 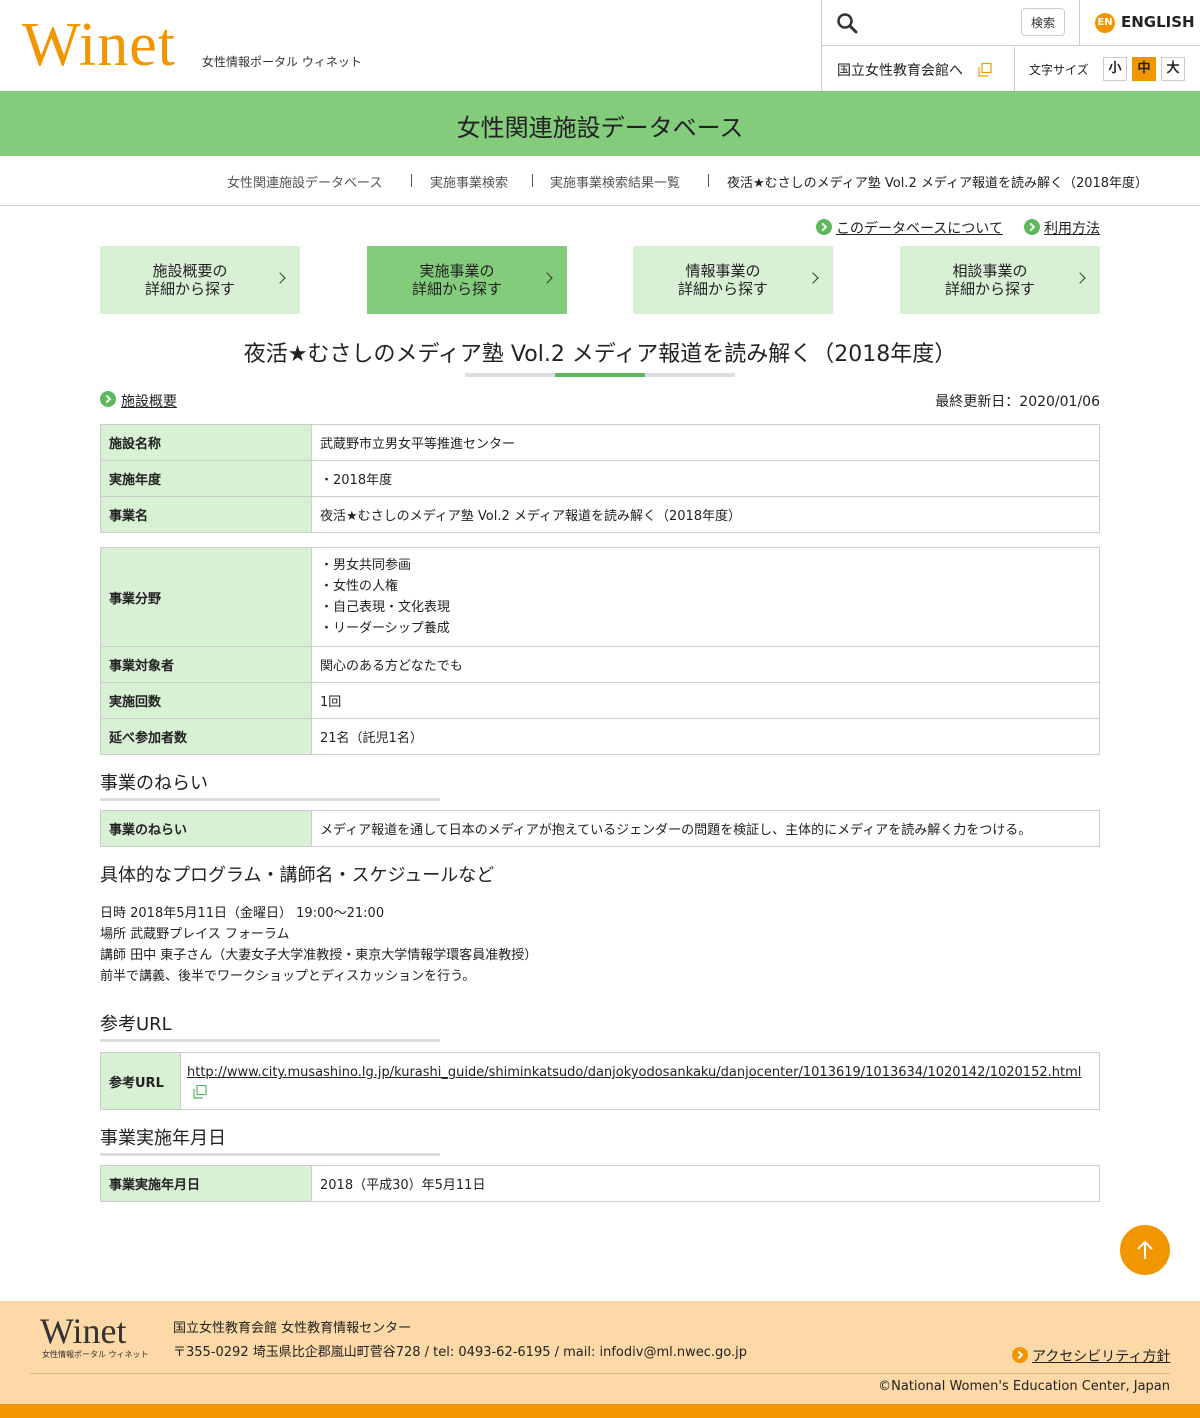 What do you see at coordinates (282, 62) in the screenshot?
I see `logo-subtitle: 女性情報ポータル ウィネット` at bounding box center [282, 62].